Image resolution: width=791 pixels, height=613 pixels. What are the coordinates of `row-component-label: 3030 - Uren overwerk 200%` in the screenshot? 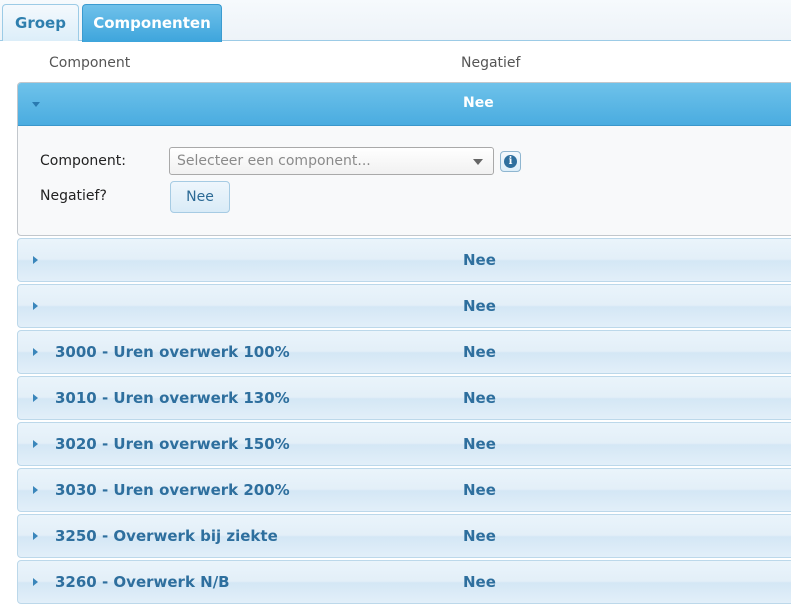 It's located at (172, 490).